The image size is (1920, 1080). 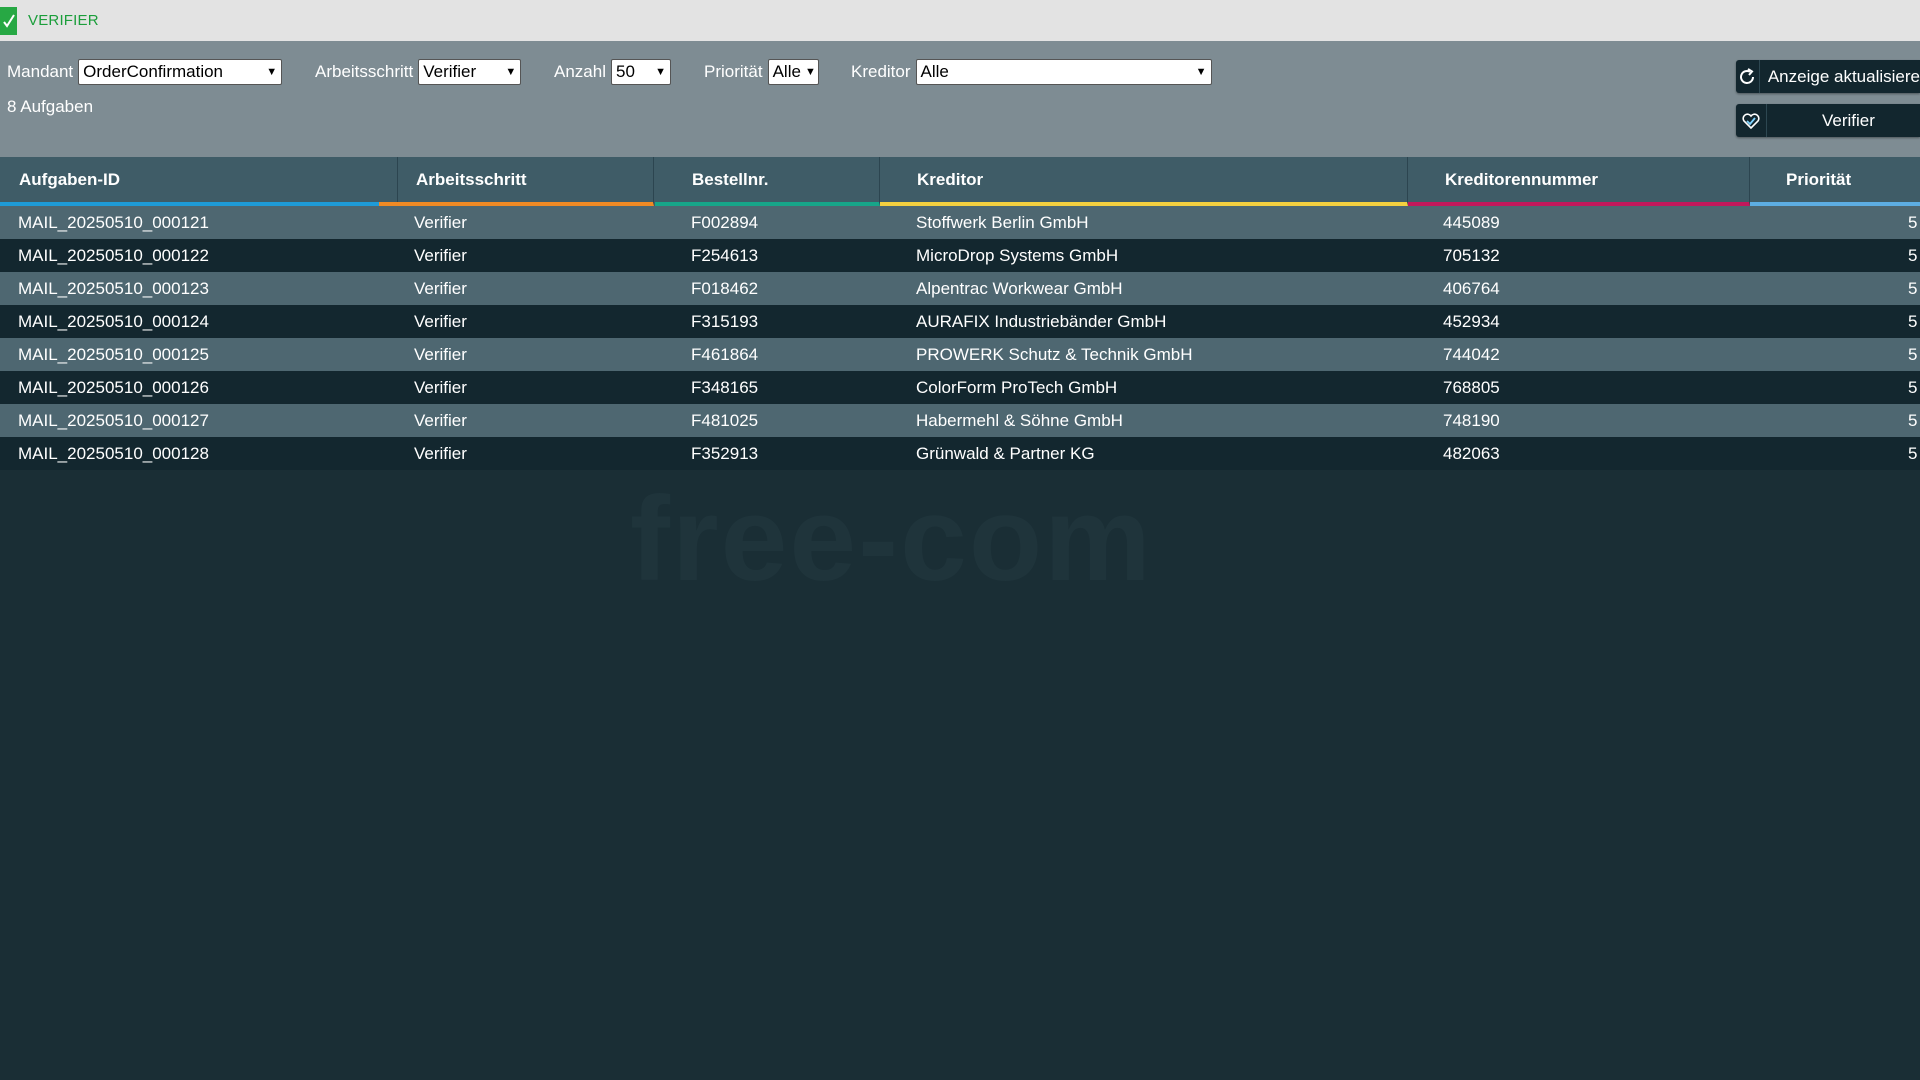 I want to click on filter-arbeitsschritt: Arbeitsschritt Verifier ▼, so click(x=418, y=72).